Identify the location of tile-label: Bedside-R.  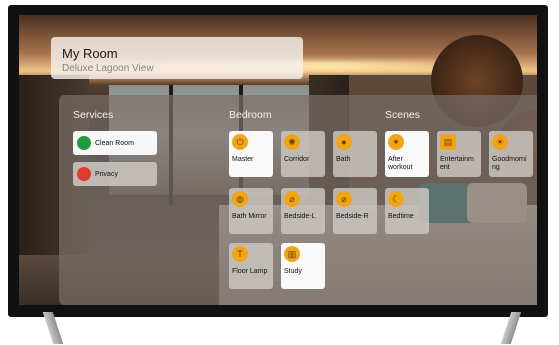
(352, 216).